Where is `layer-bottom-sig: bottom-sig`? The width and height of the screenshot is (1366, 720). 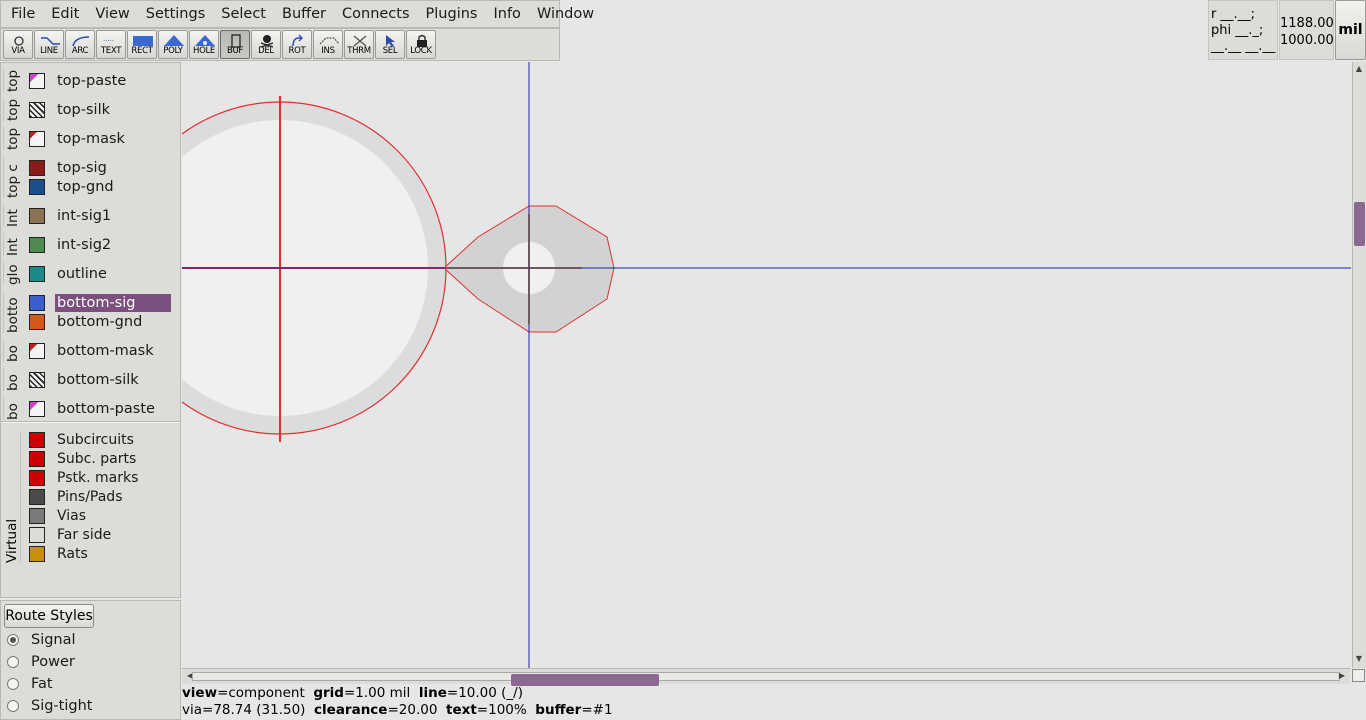 layer-bottom-sig: bottom-sig is located at coordinates (100, 302).